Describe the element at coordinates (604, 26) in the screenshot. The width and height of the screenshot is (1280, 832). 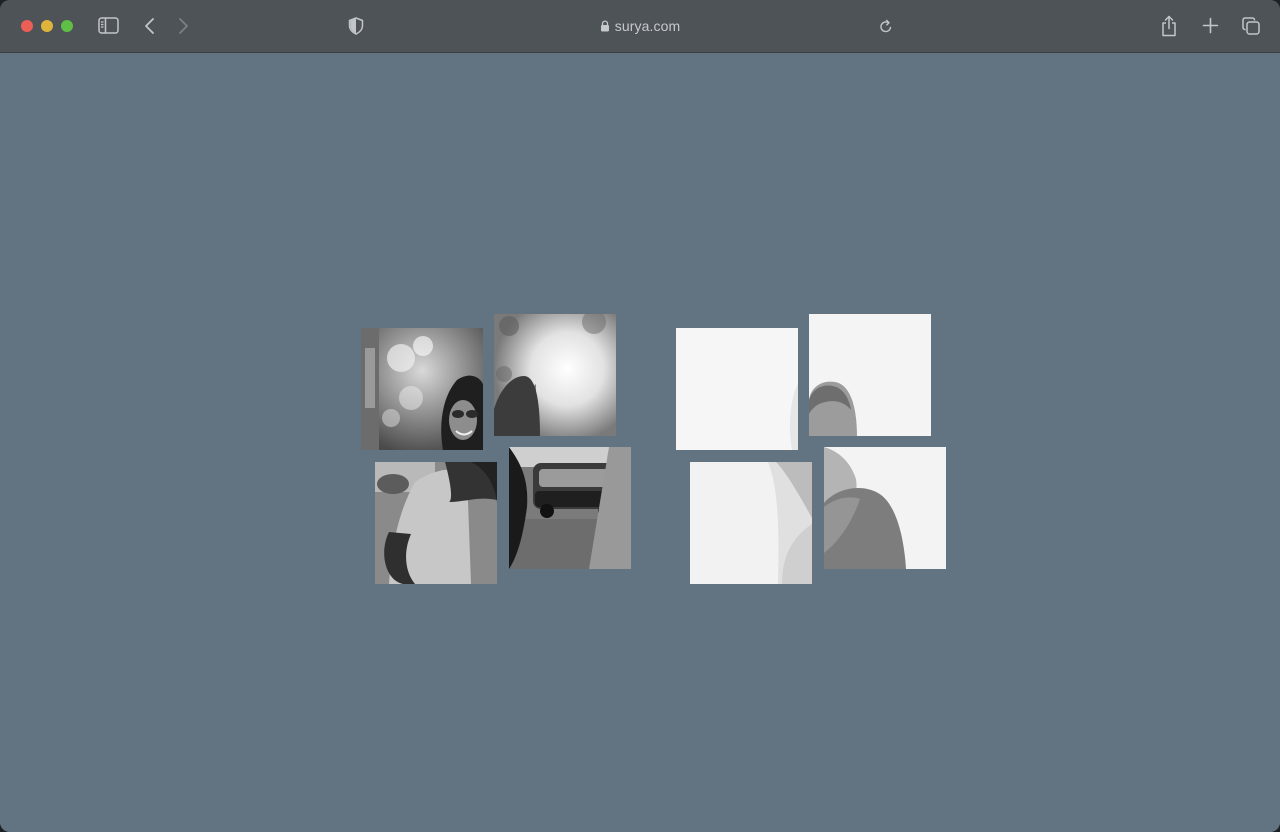
I see `lock-icon` at that location.